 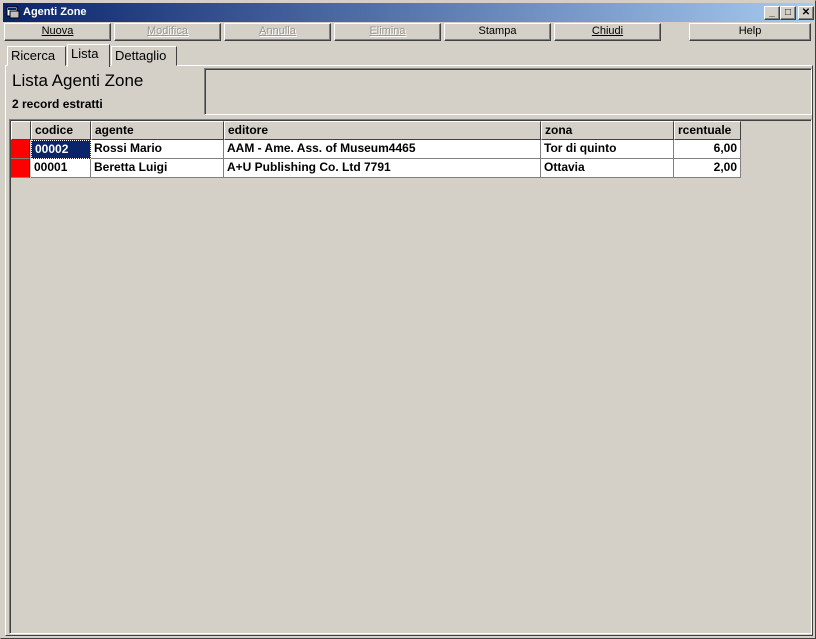 I want to click on table-cell-percentuale: 2,00, so click(x=707, y=168).